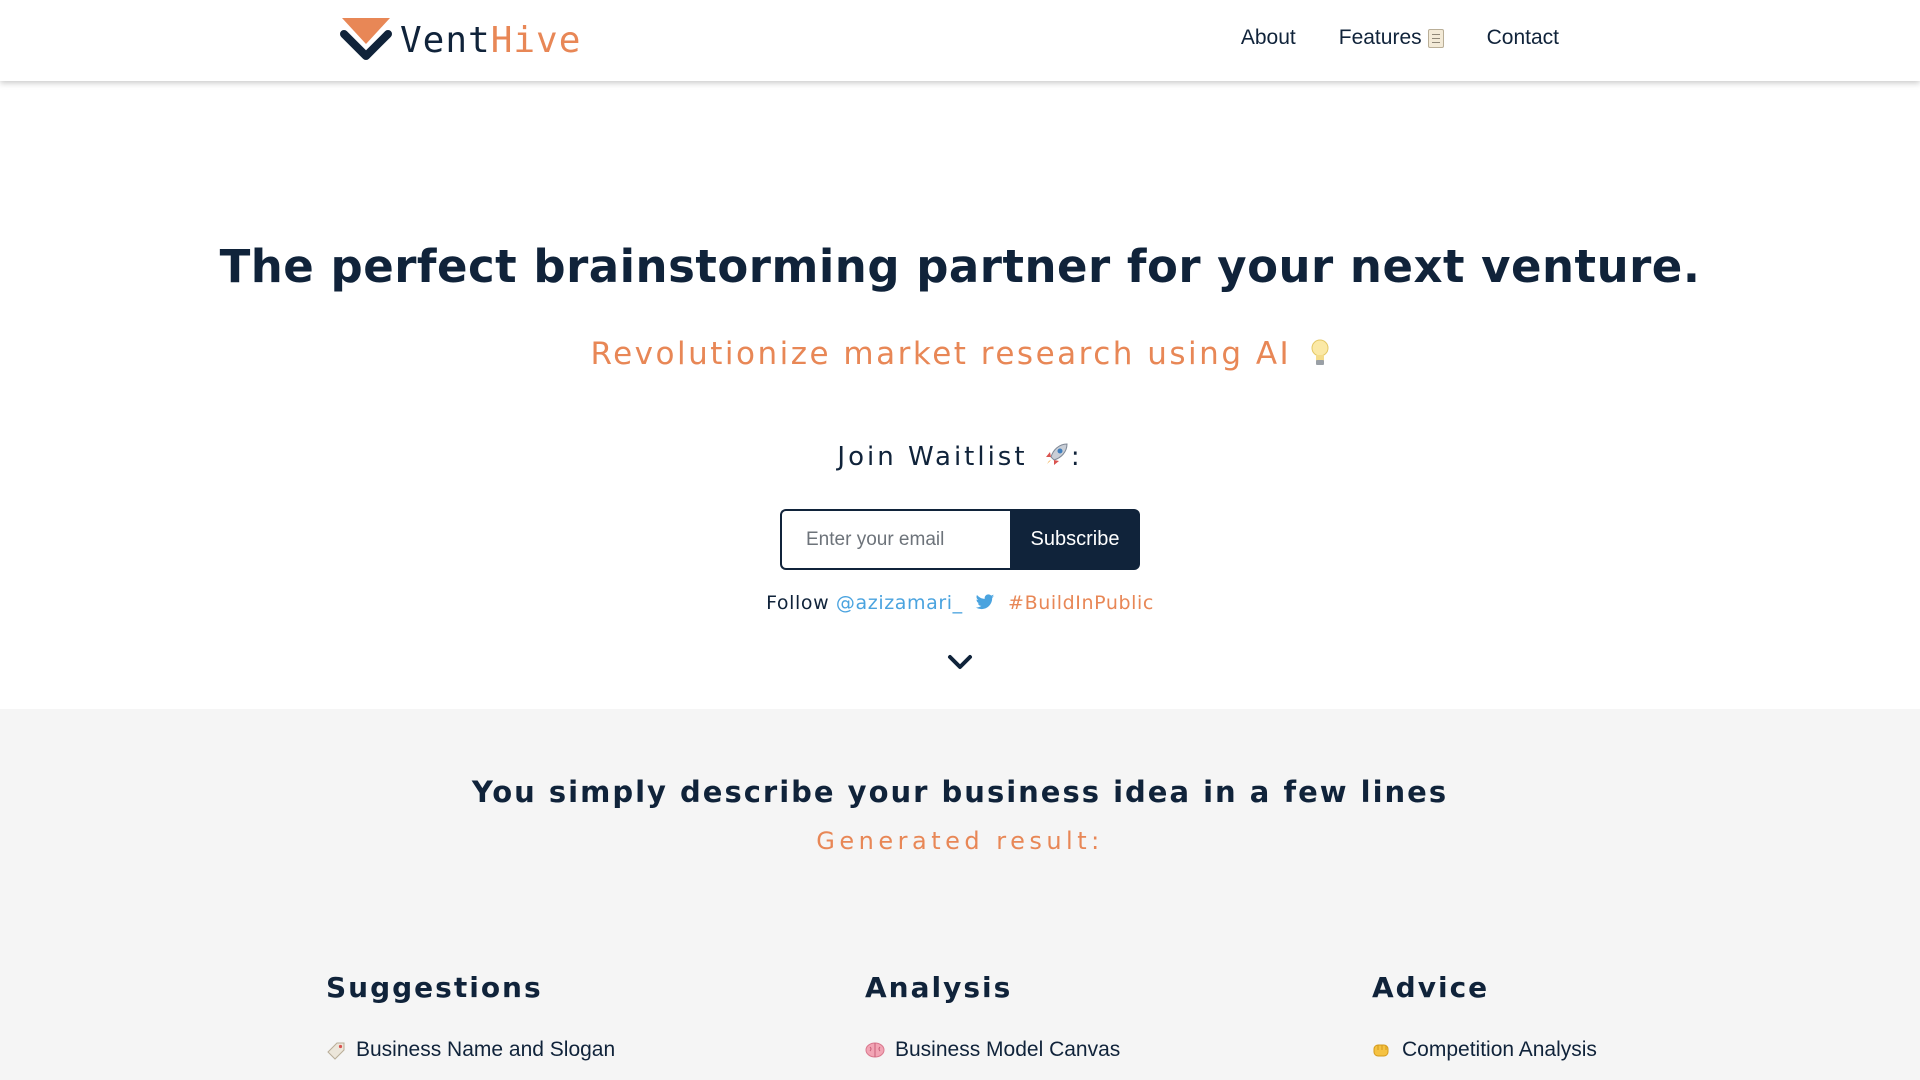 The image size is (1920, 1080). What do you see at coordinates (1381, 1050) in the screenshot?
I see `fist-bump-icon` at bounding box center [1381, 1050].